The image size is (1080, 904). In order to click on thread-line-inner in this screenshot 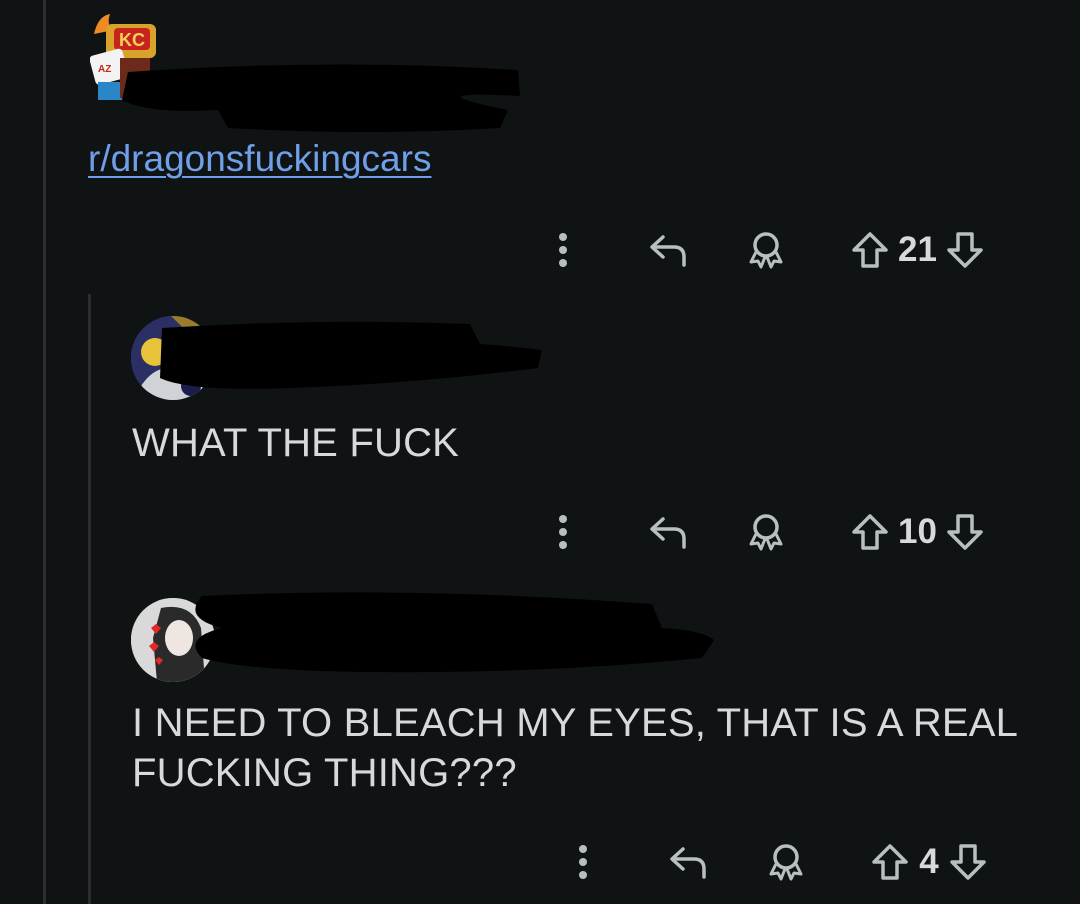, I will do `click(89, 599)`.